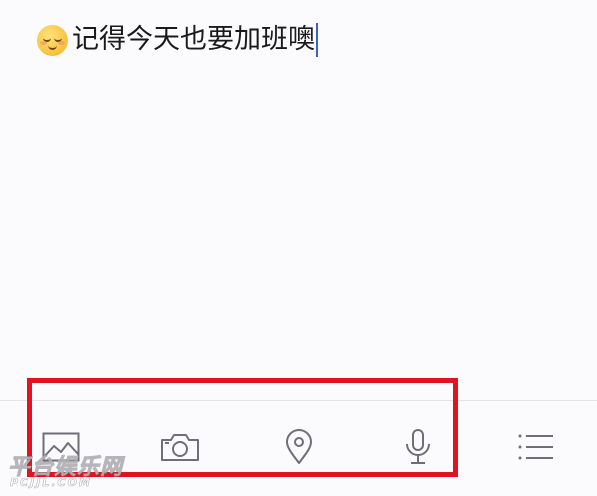 This screenshot has width=597, height=496. I want to click on location-button, so click(299, 447).